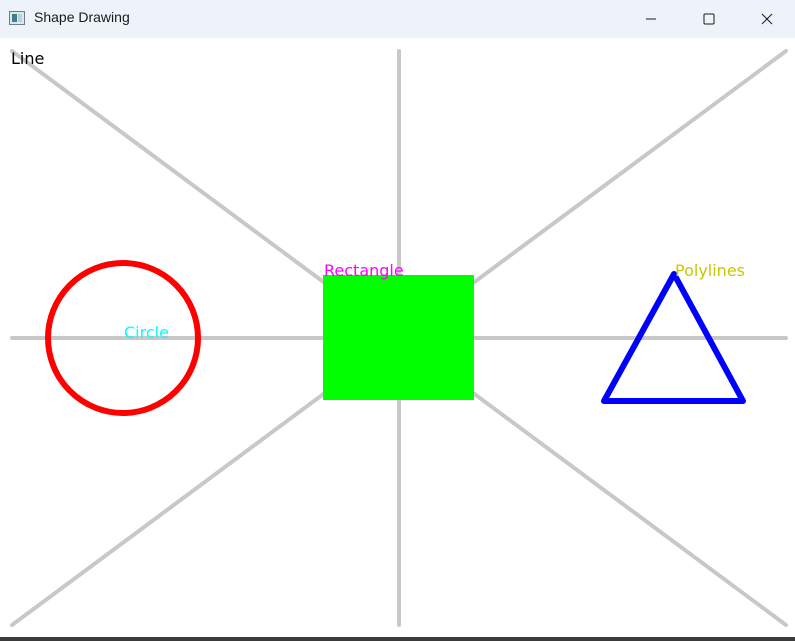 This screenshot has height=641, width=795. I want to click on green-rectangle, so click(398, 337).